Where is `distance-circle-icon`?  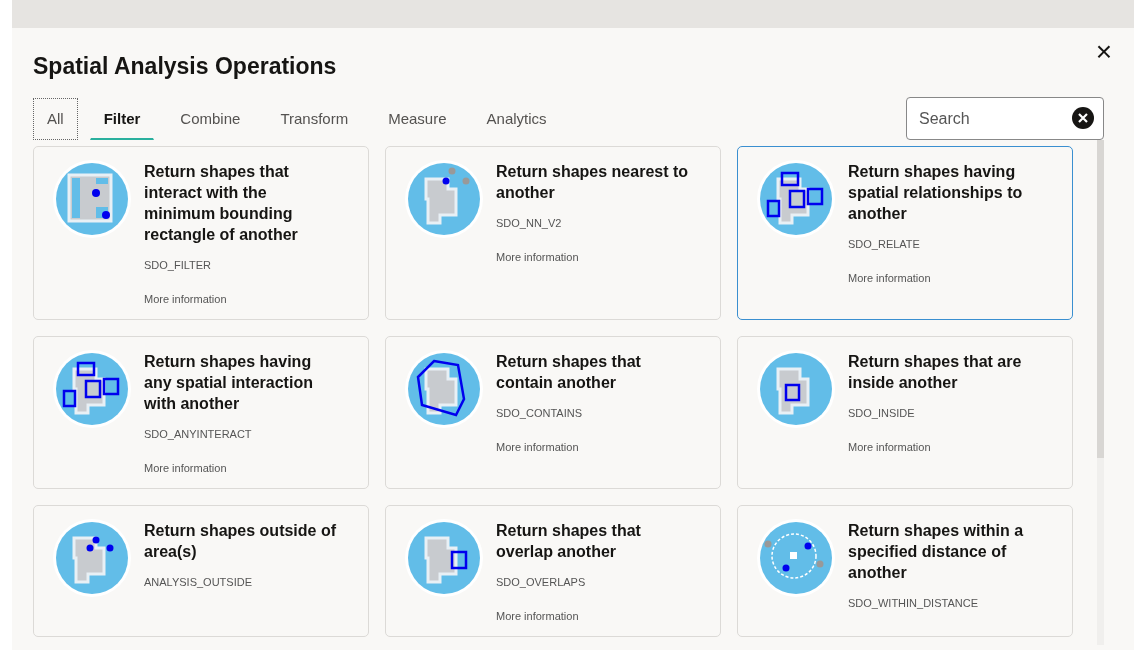
distance-circle-icon is located at coordinates (796, 558).